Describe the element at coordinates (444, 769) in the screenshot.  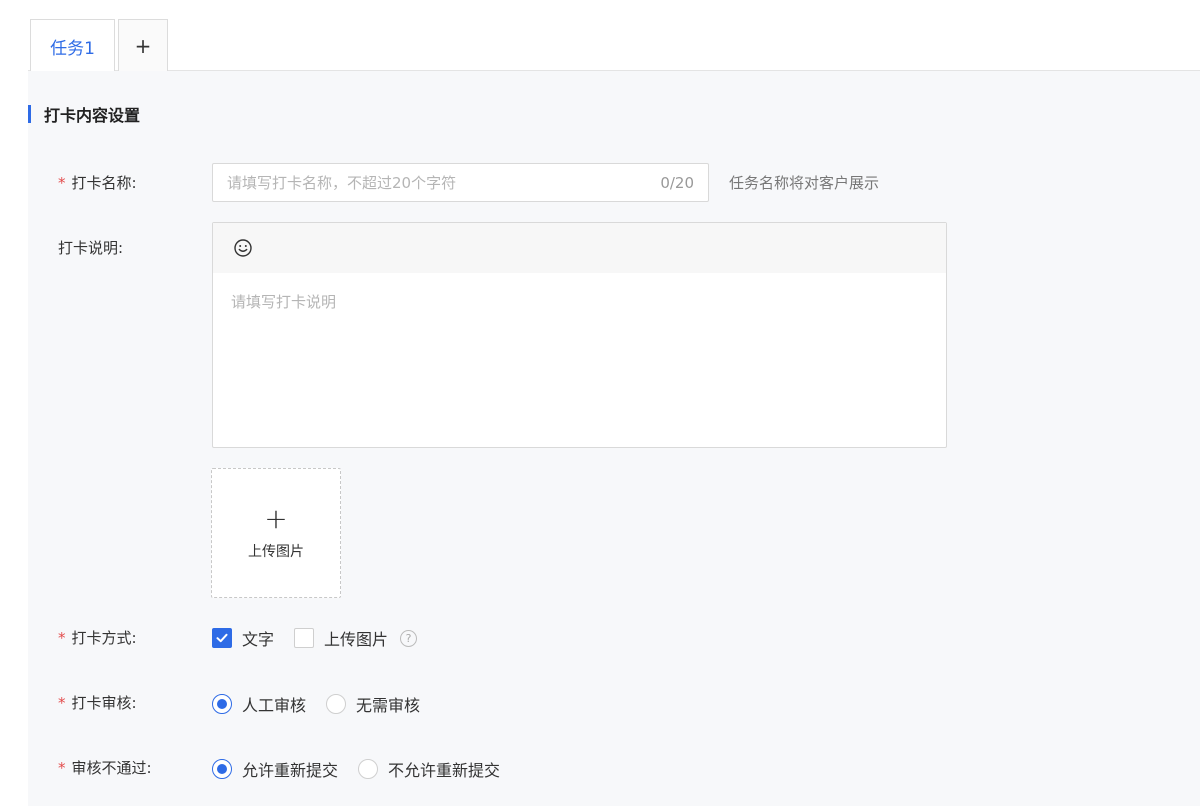
I see `reject-deny-label: 不允许重新提交` at that location.